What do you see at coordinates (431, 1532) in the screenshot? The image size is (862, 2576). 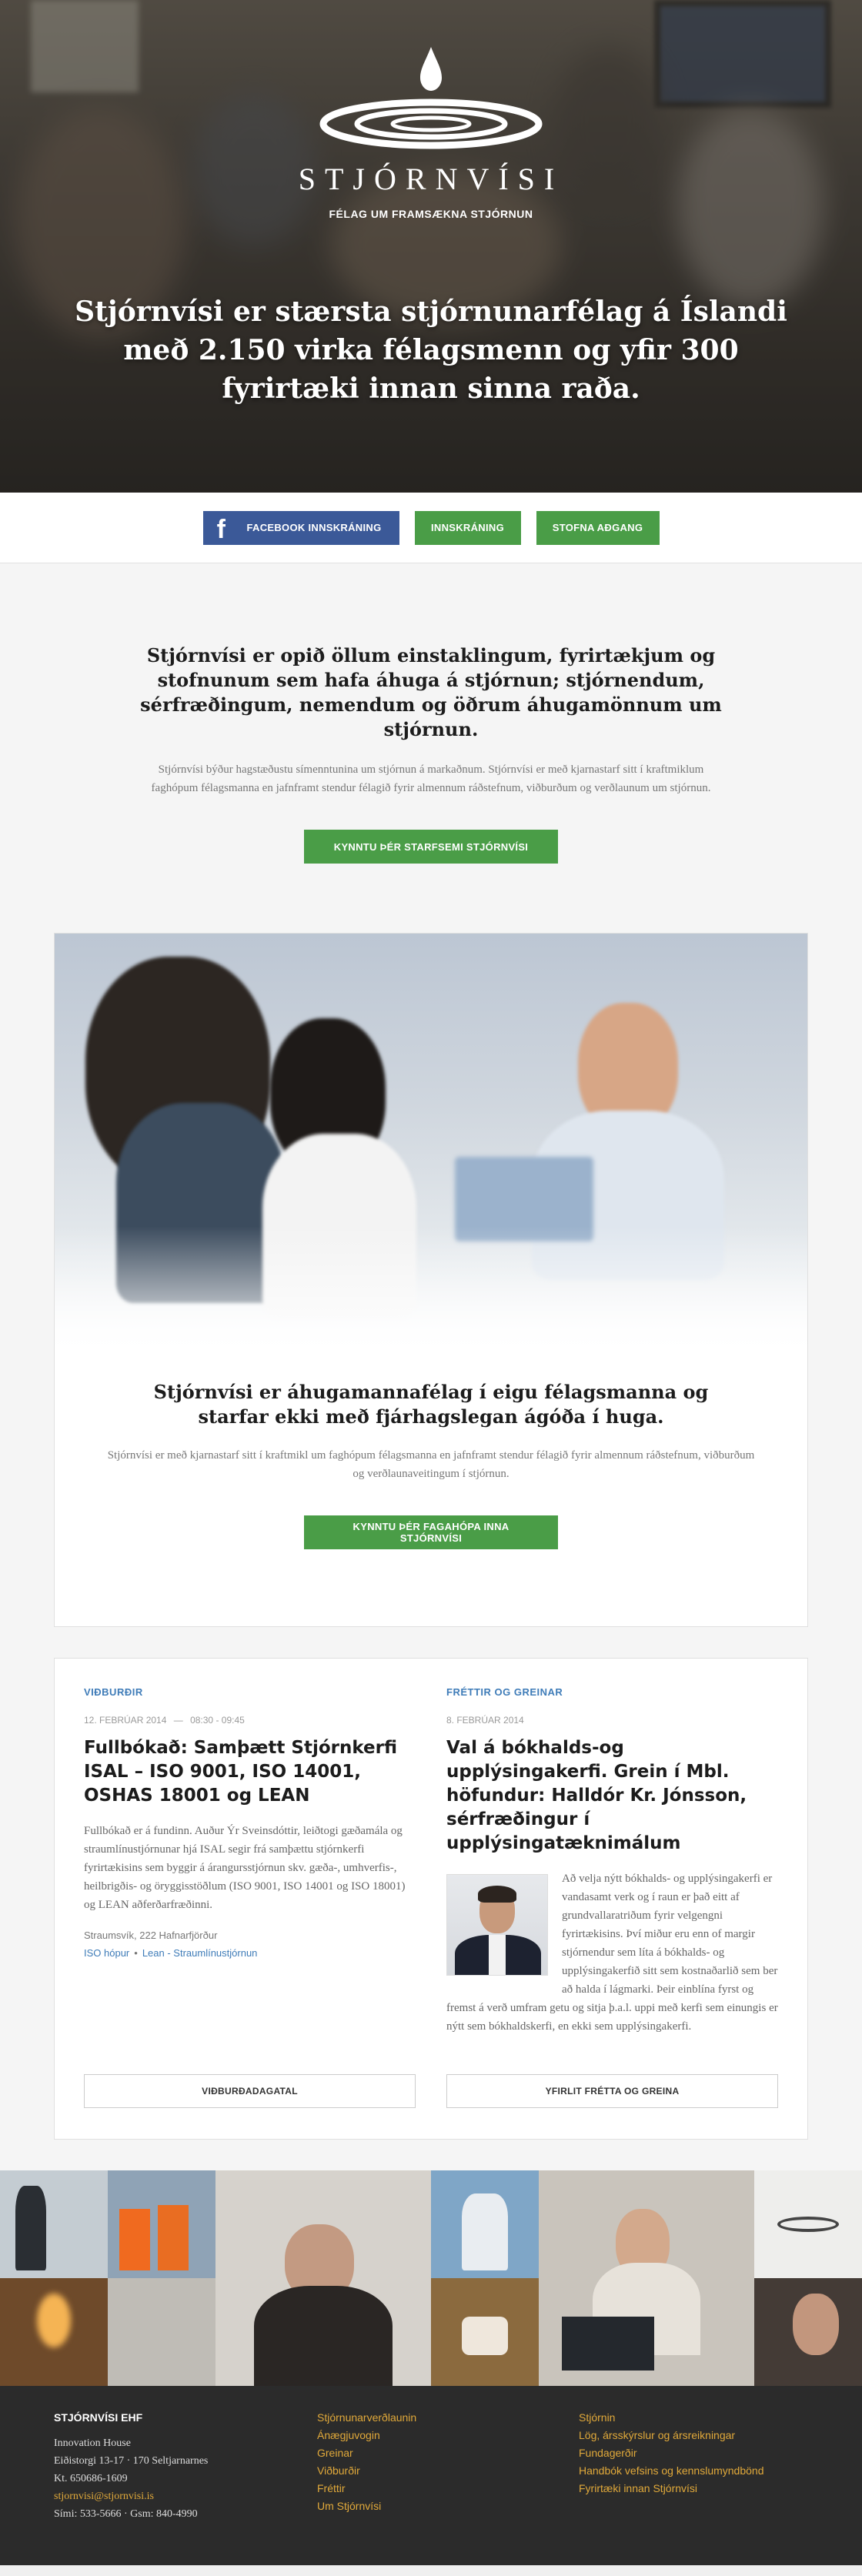 I see `groups-cta-button: KYNNTU ÞÉR FAGAHÓPA INNA STJÓRNVÍSI` at bounding box center [431, 1532].